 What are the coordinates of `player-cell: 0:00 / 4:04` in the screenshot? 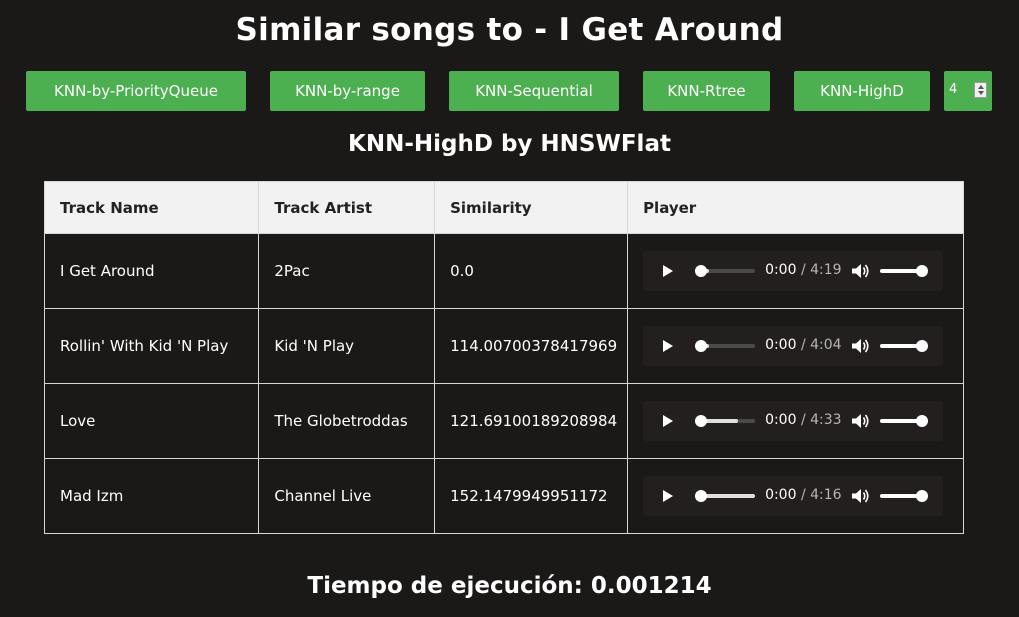 It's located at (795, 346).